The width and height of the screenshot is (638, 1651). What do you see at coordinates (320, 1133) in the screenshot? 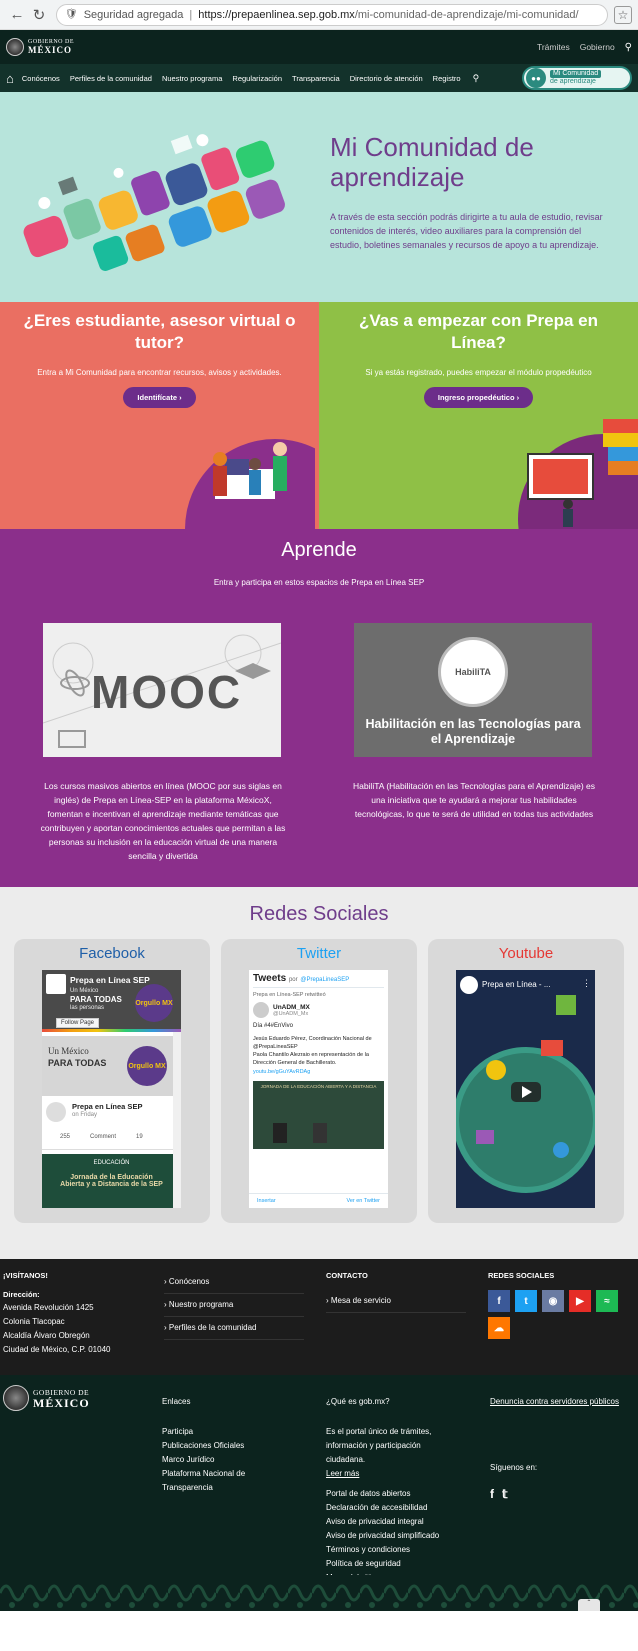
I see `tw-image-person` at bounding box center [320, 1133].